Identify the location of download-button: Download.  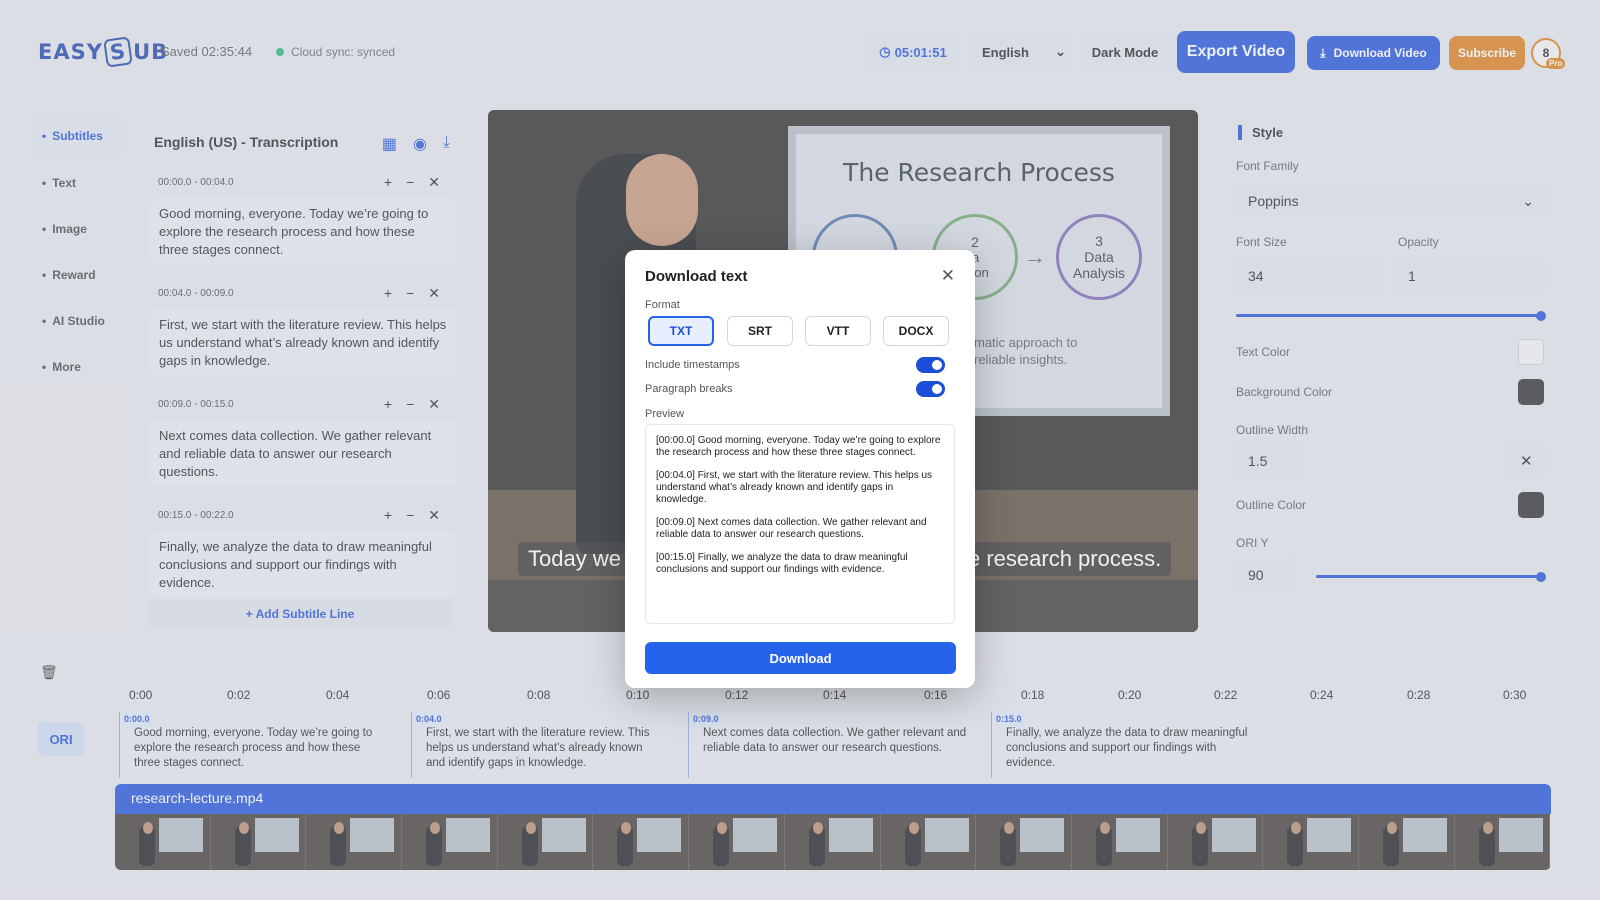
(800, 658).